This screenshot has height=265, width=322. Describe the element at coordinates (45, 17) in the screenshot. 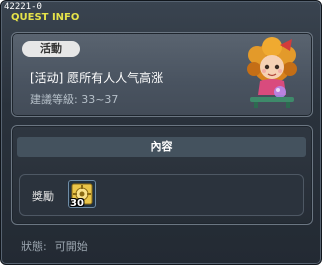

I see `window-title: QUEST INFO` at that location.